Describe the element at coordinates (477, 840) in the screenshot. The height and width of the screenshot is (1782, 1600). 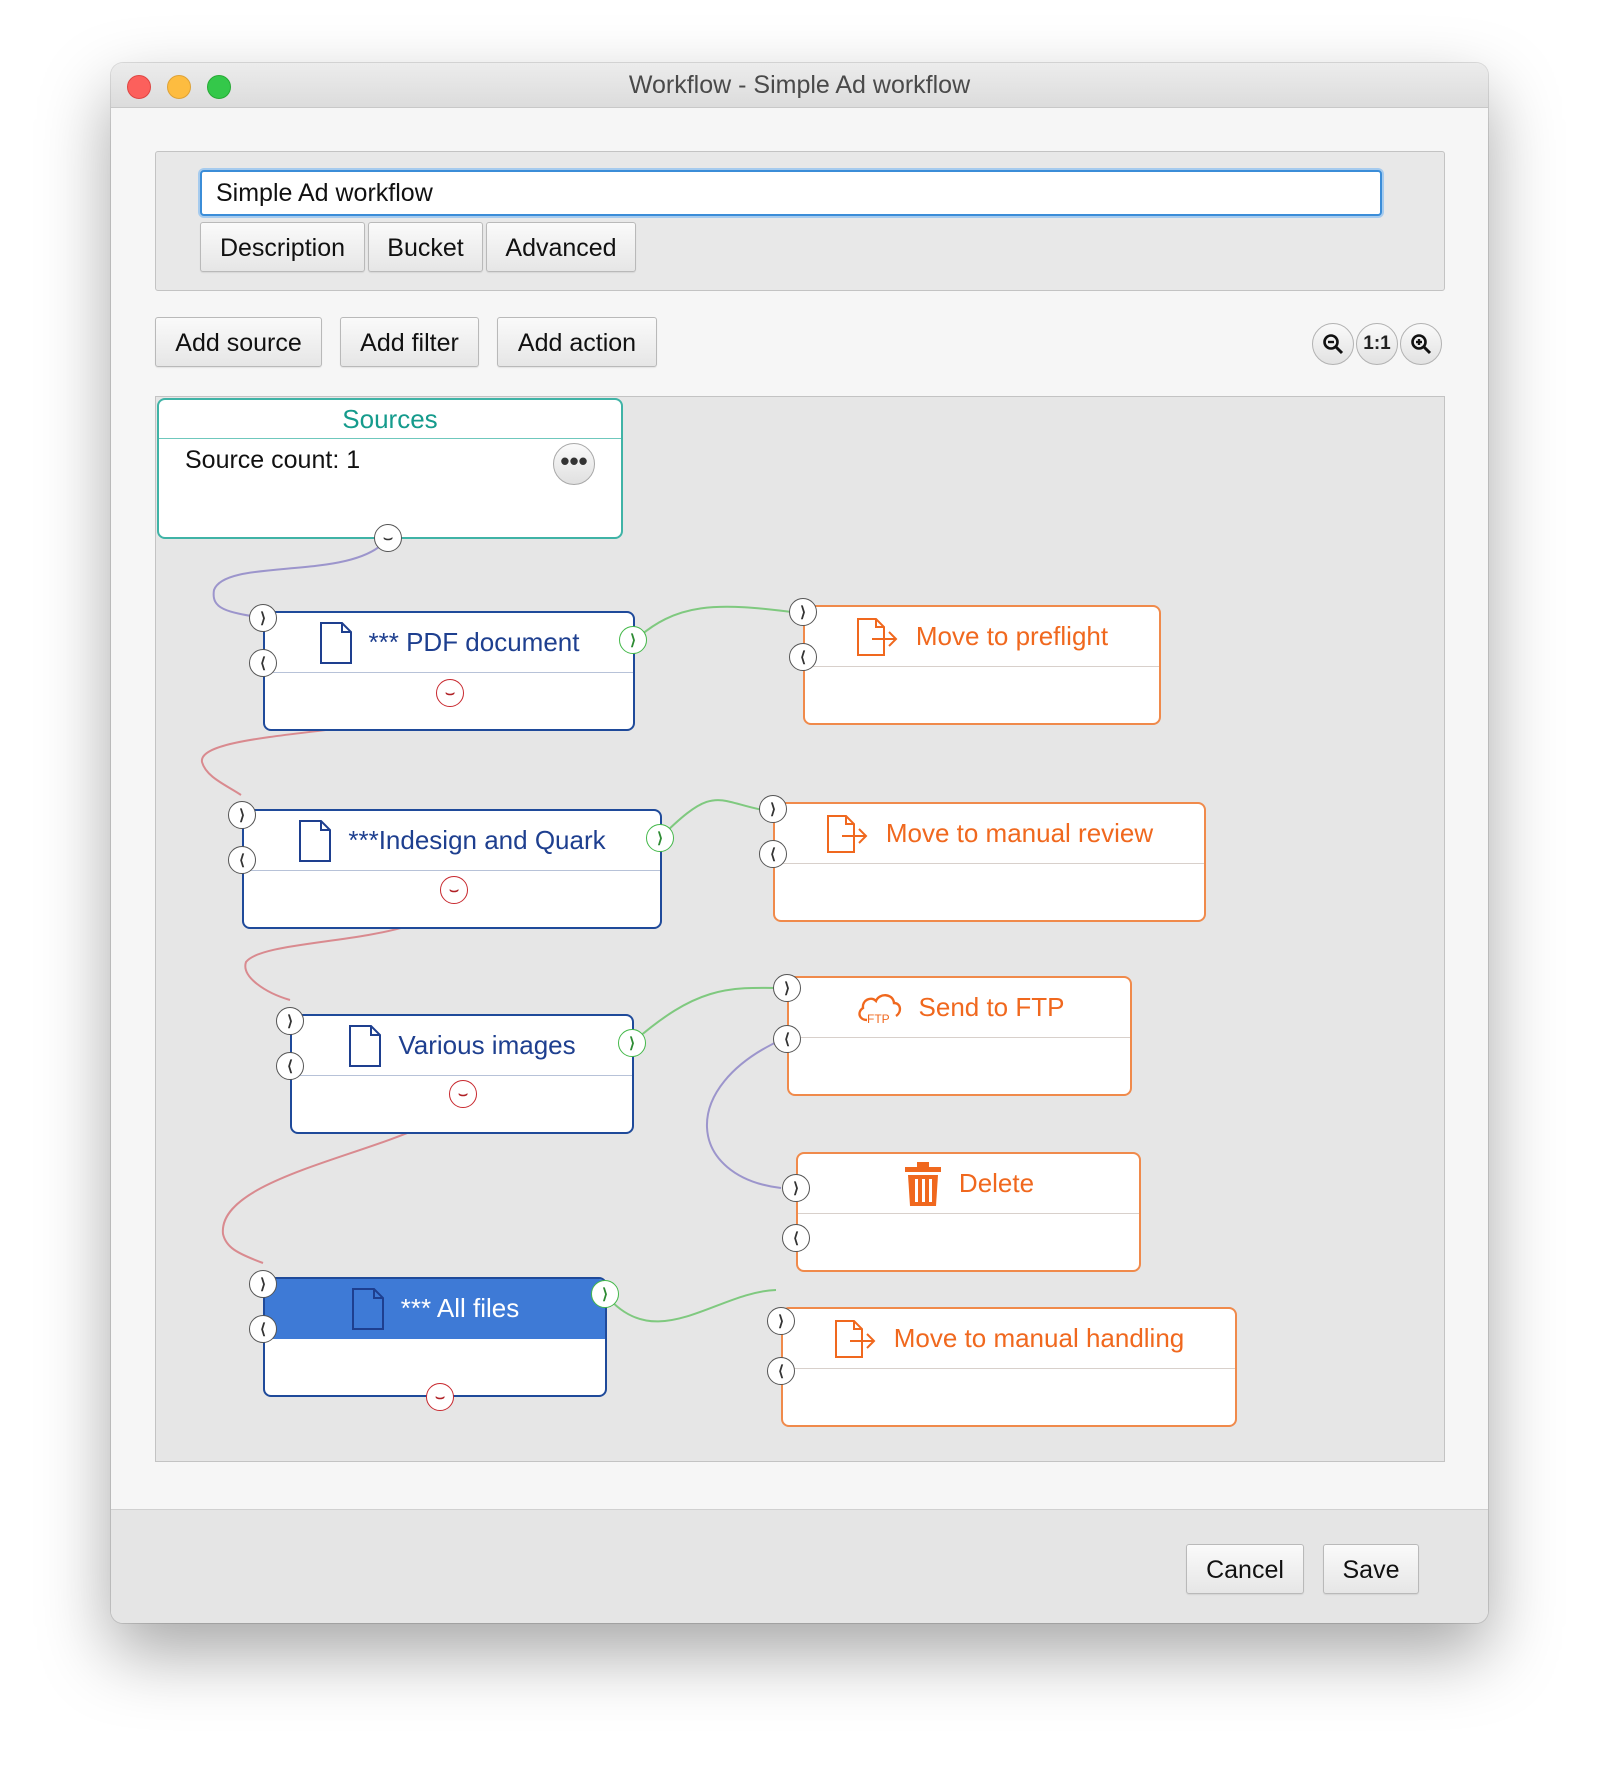
I see `filter-node-indesign-label: ***Indesign and Quark` at that location.